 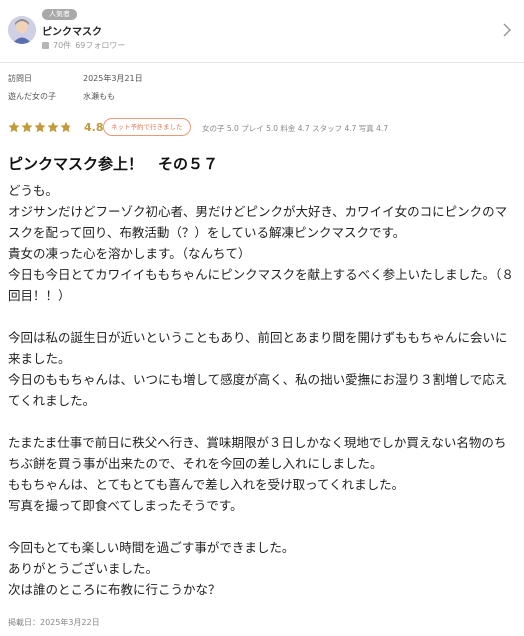 I want to click on divider, so click(x=262, y=62).